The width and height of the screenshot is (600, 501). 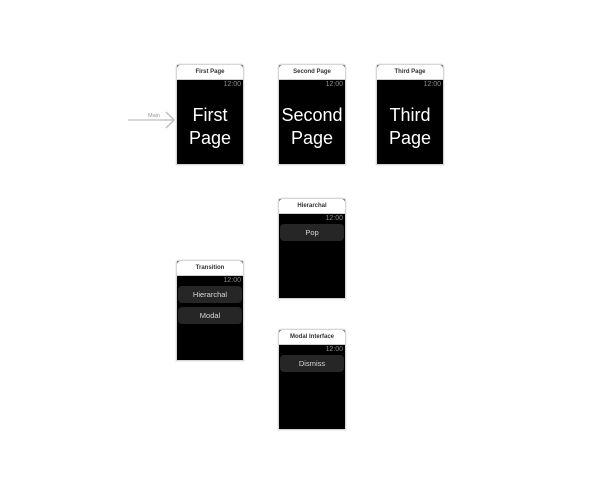 I want to click on page-label-line: First, so click(x=210, y=115).